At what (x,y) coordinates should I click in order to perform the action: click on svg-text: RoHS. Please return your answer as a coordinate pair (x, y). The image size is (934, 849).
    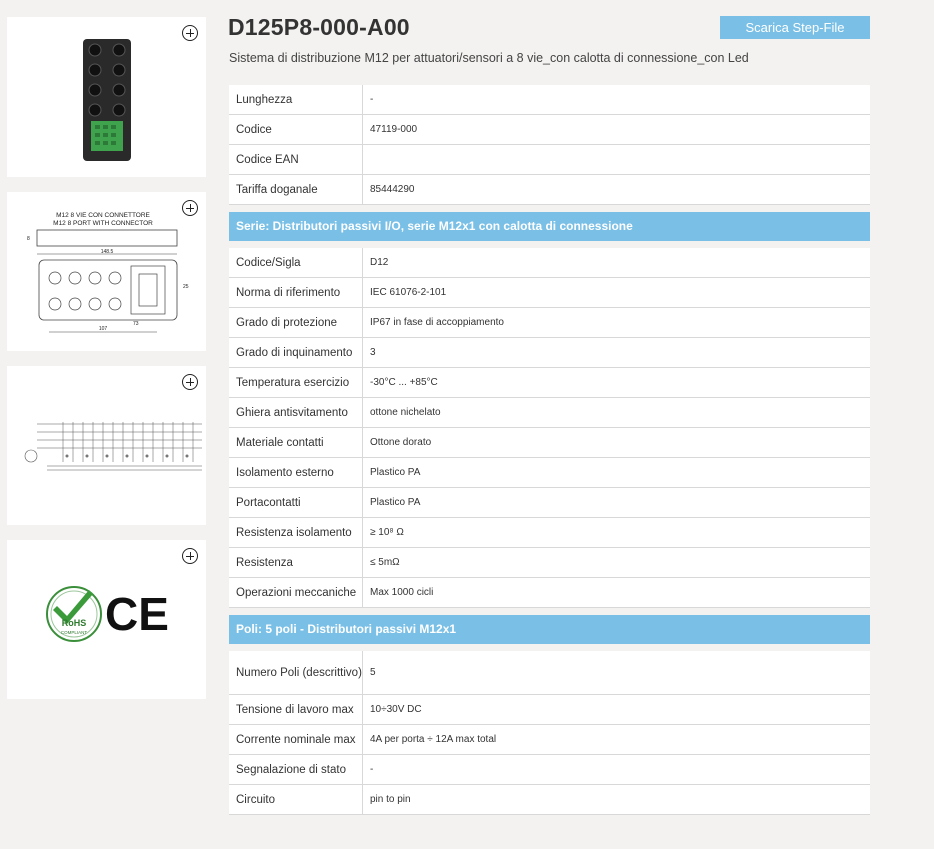
    Looking at the image, I should click on (74, 623).